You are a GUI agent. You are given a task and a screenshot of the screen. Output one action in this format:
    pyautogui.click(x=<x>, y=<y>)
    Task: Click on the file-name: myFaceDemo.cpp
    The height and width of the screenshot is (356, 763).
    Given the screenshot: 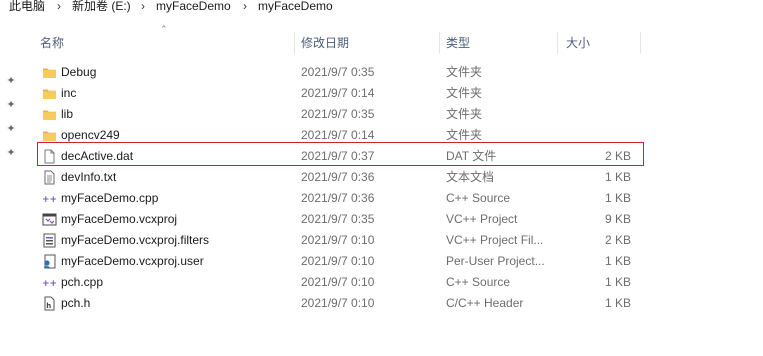 What is the action you would take?
    pyautogui.click(x=110, y=198)
    